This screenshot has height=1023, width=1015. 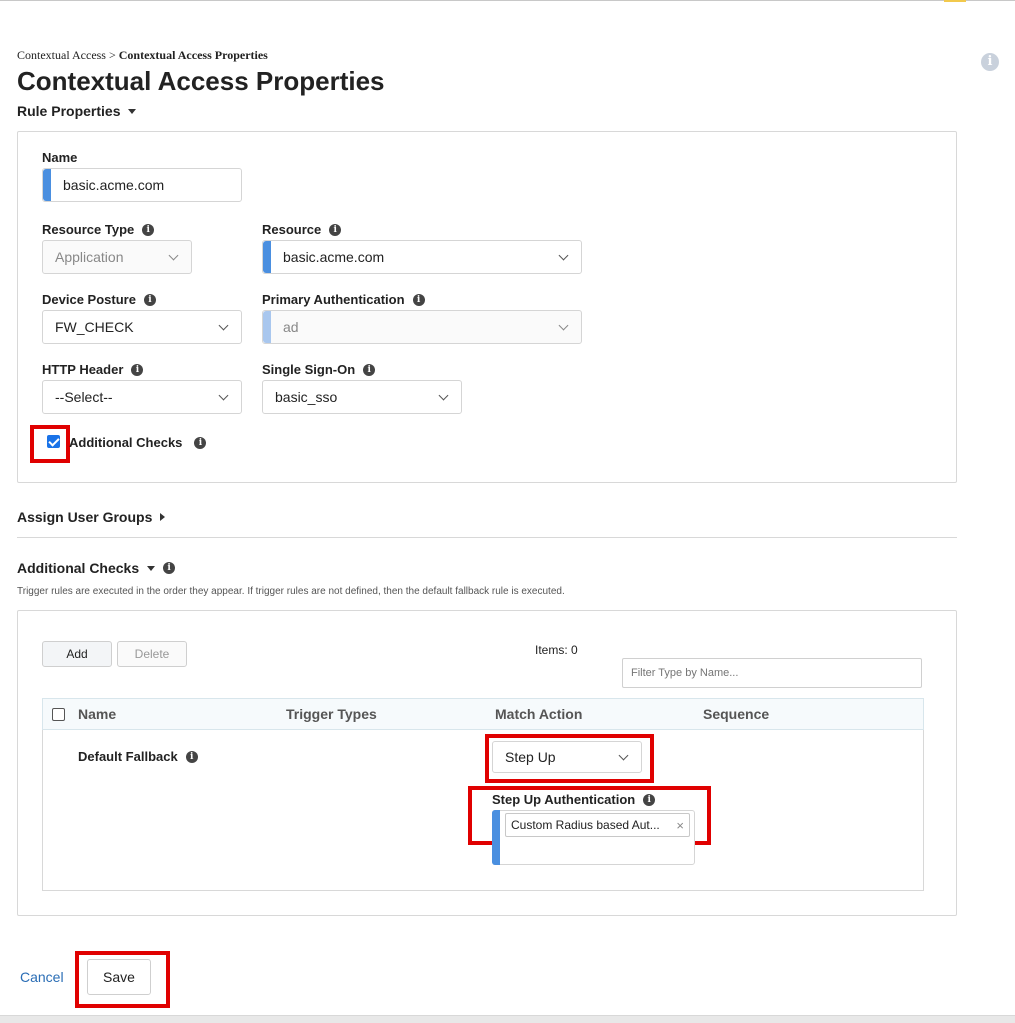 I want to click on primary-authentication-select: ad, so click(x=422, y=327).